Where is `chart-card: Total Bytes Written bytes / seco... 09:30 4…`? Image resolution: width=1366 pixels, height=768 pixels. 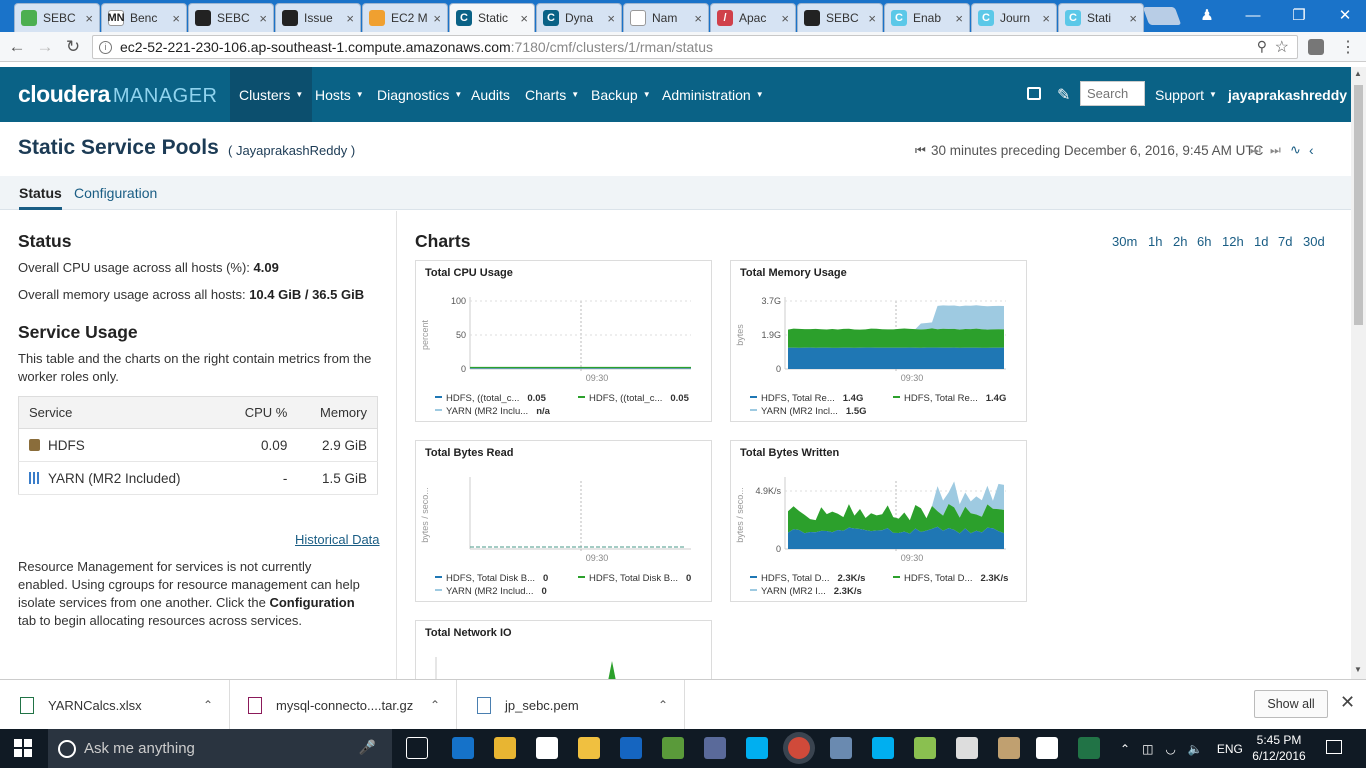 chart-card: Total Bytes Written bytes / seco... 09:30 4… is located at coordinates (878, 521).